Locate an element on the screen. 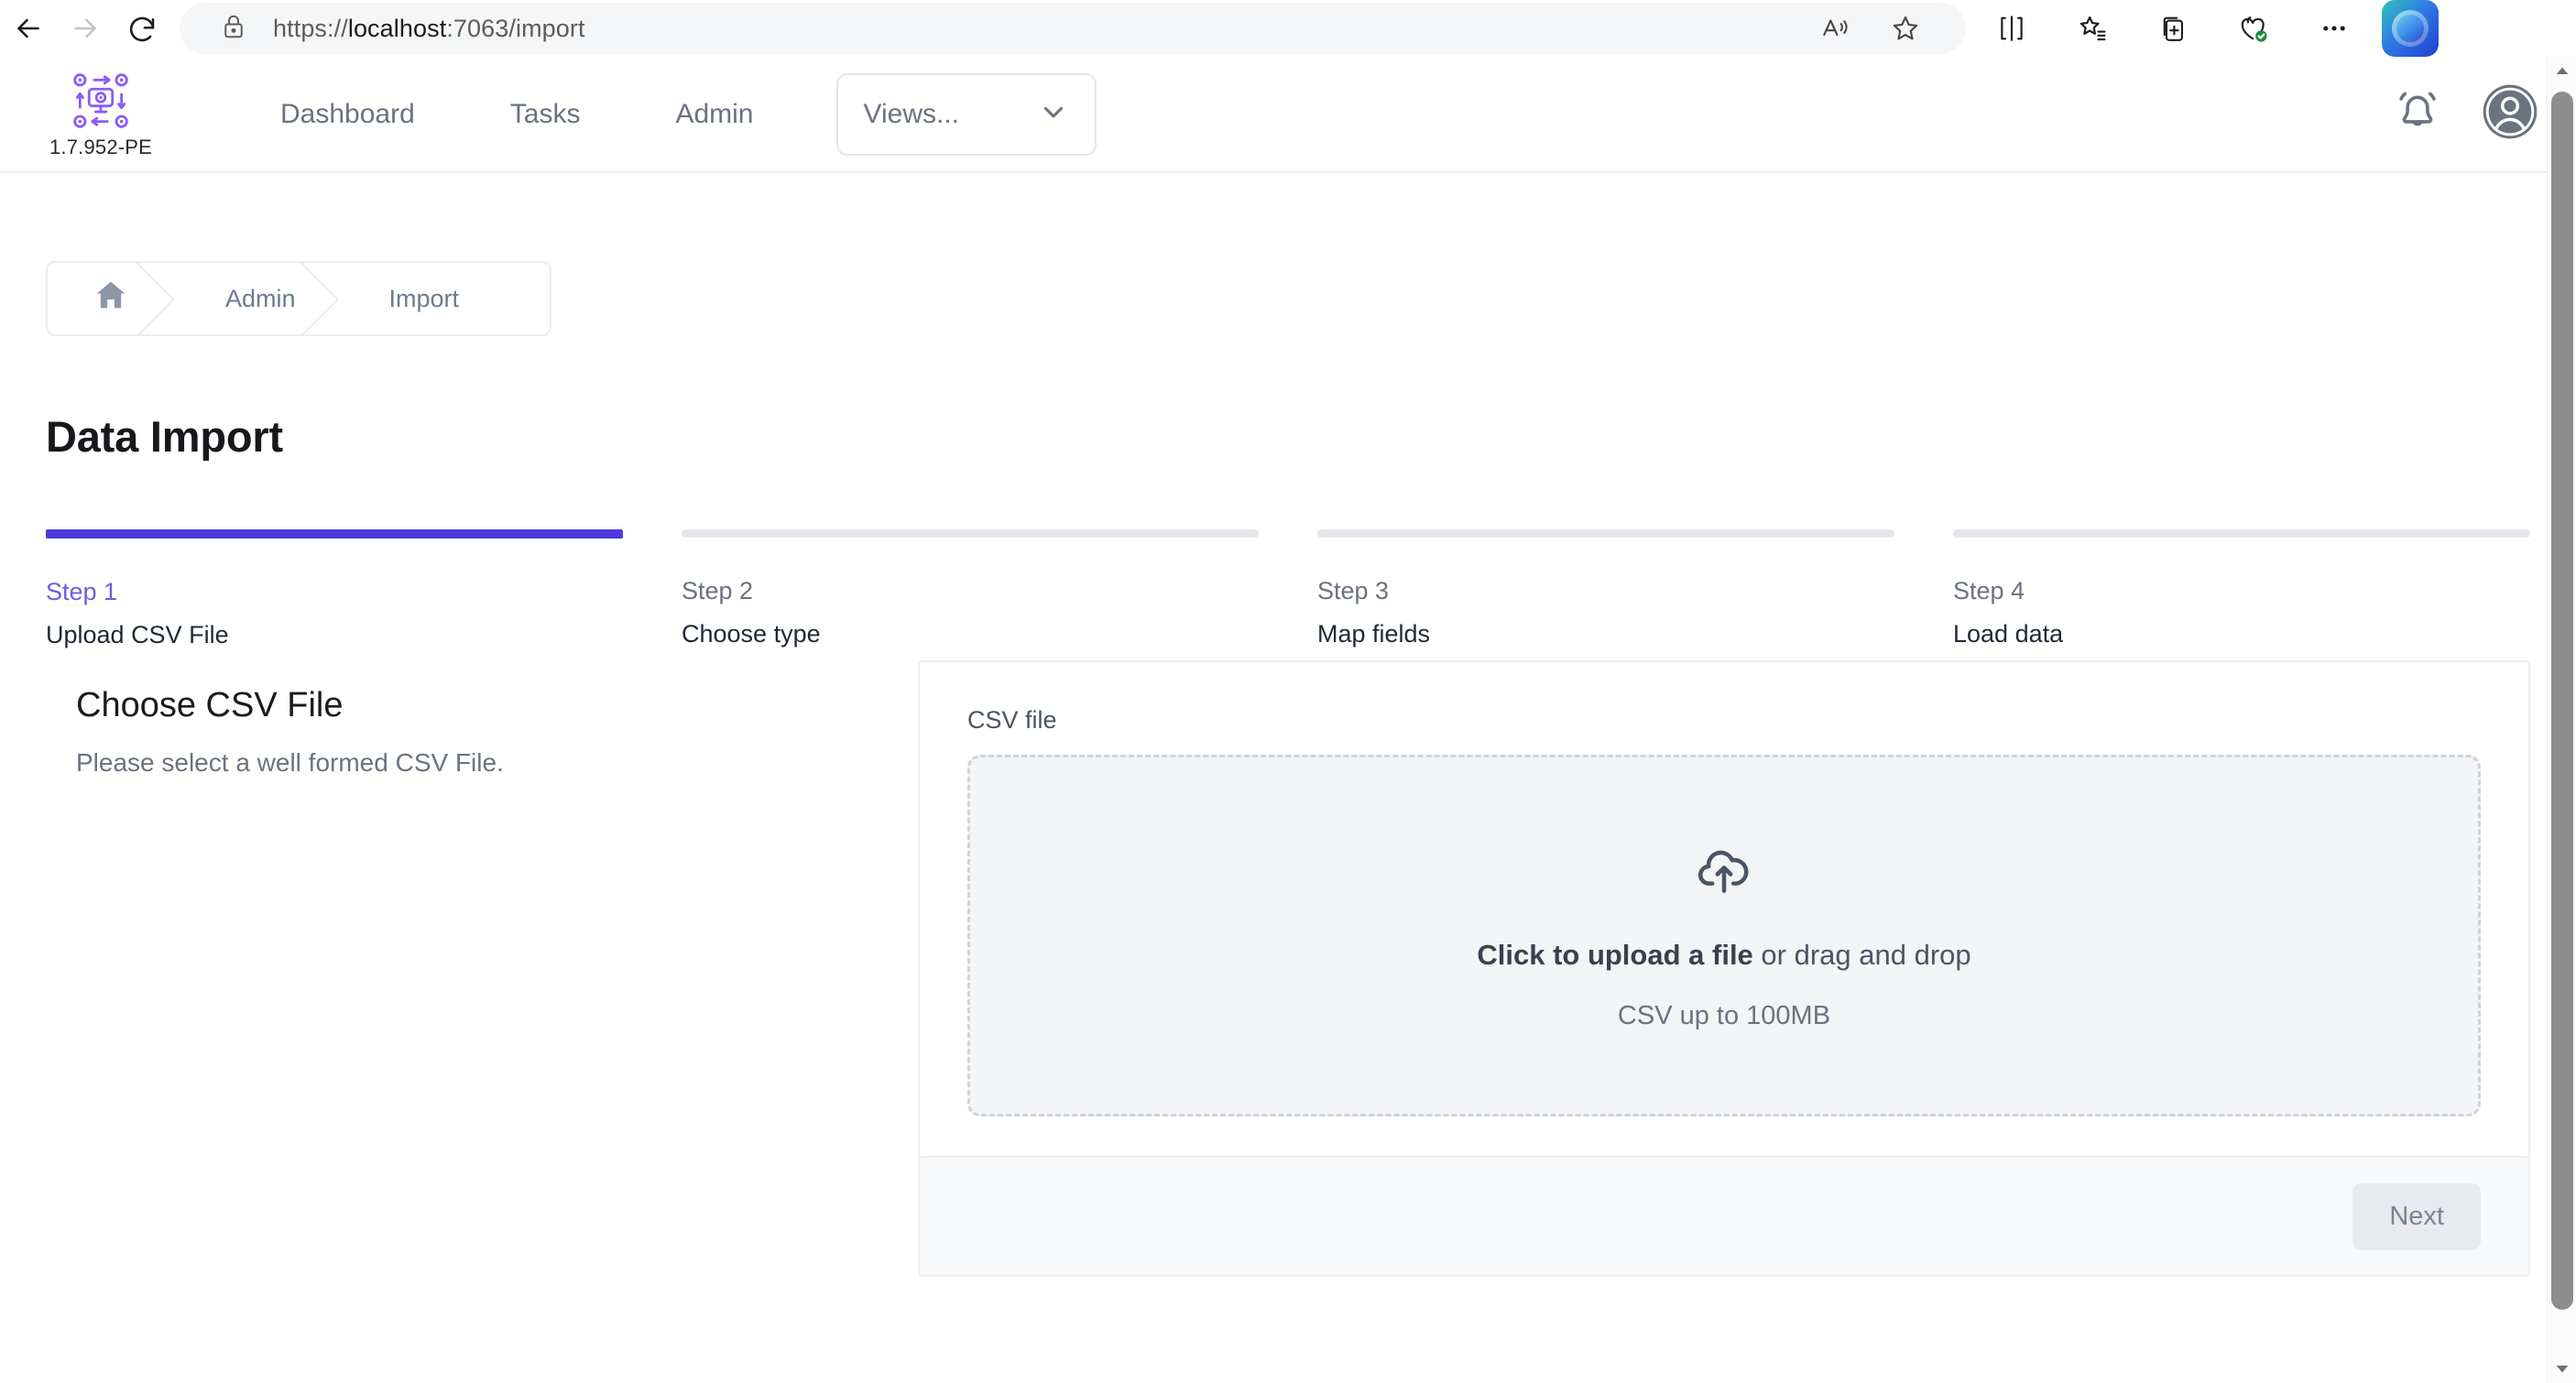 This screenshot has height=1383, width=2576. nav-item-tasks: Tasks is located at coordinates (546, 114).